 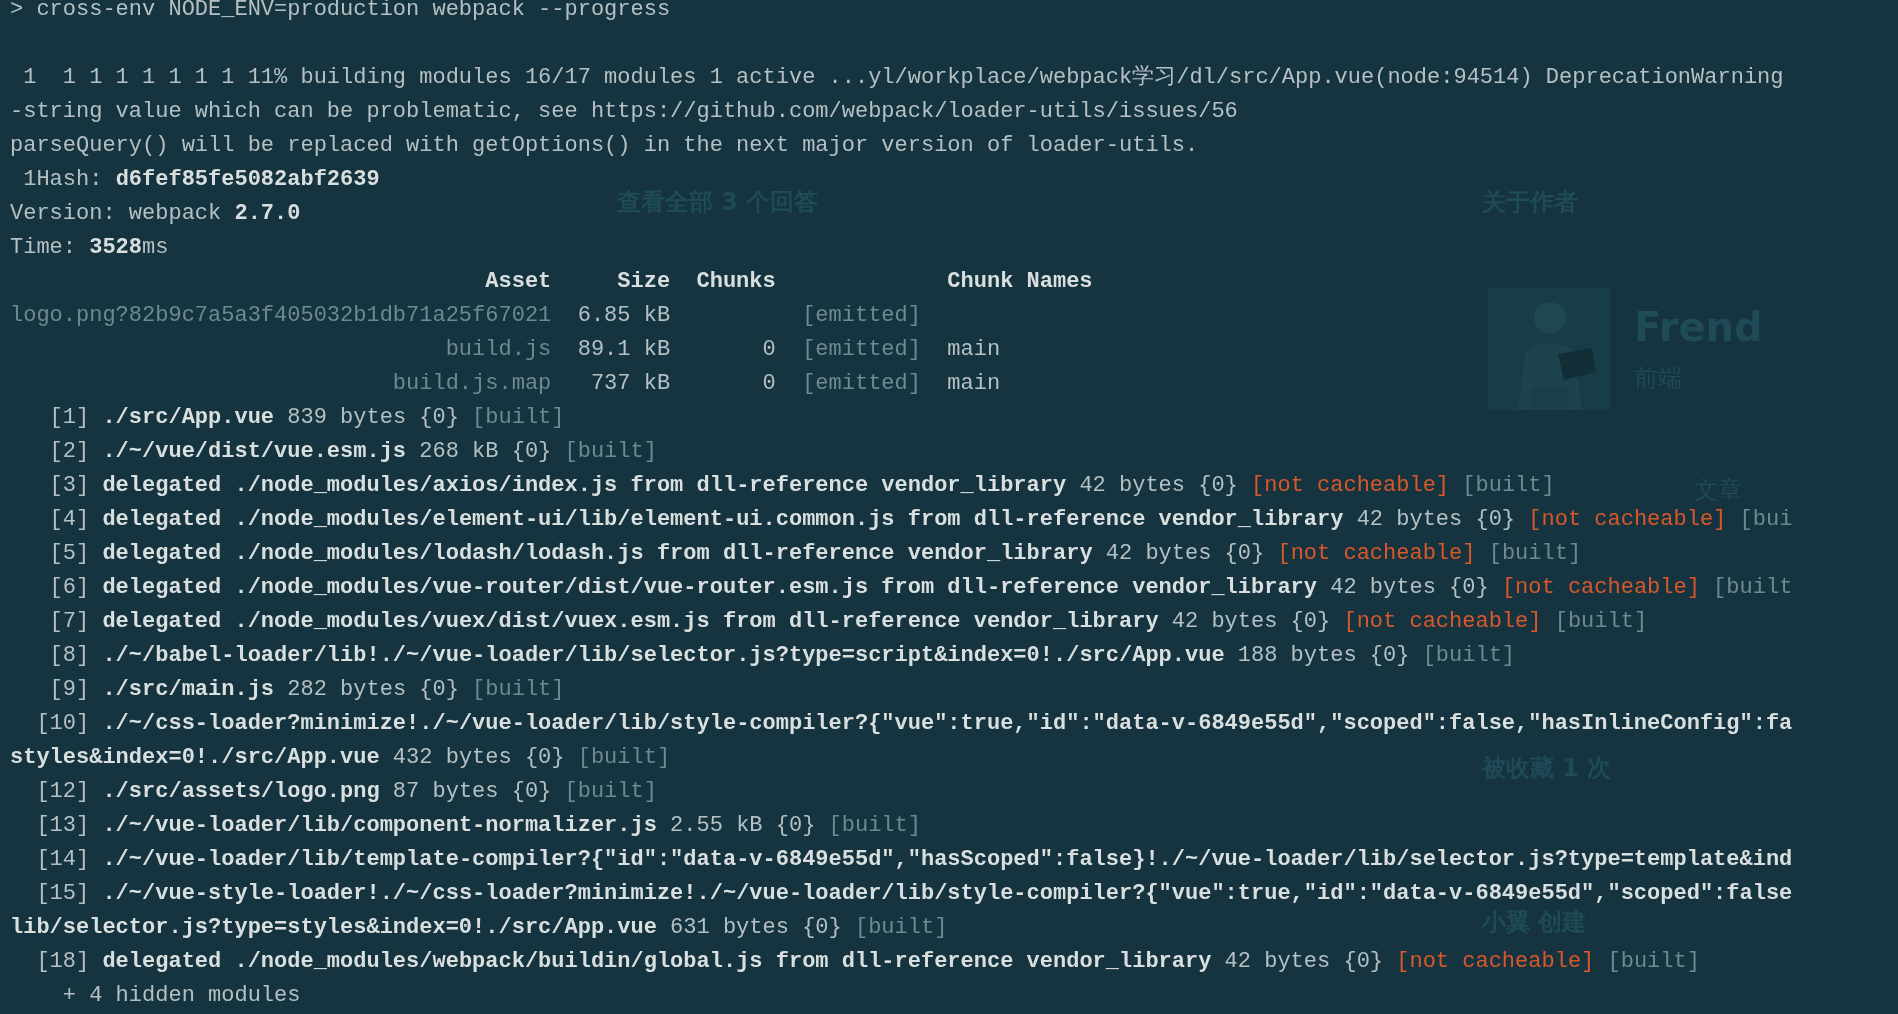 I want to click on terminal-line: styles&index=0!./src/App.vue 432 bytes {0} [built], so click(x=340, y=758).